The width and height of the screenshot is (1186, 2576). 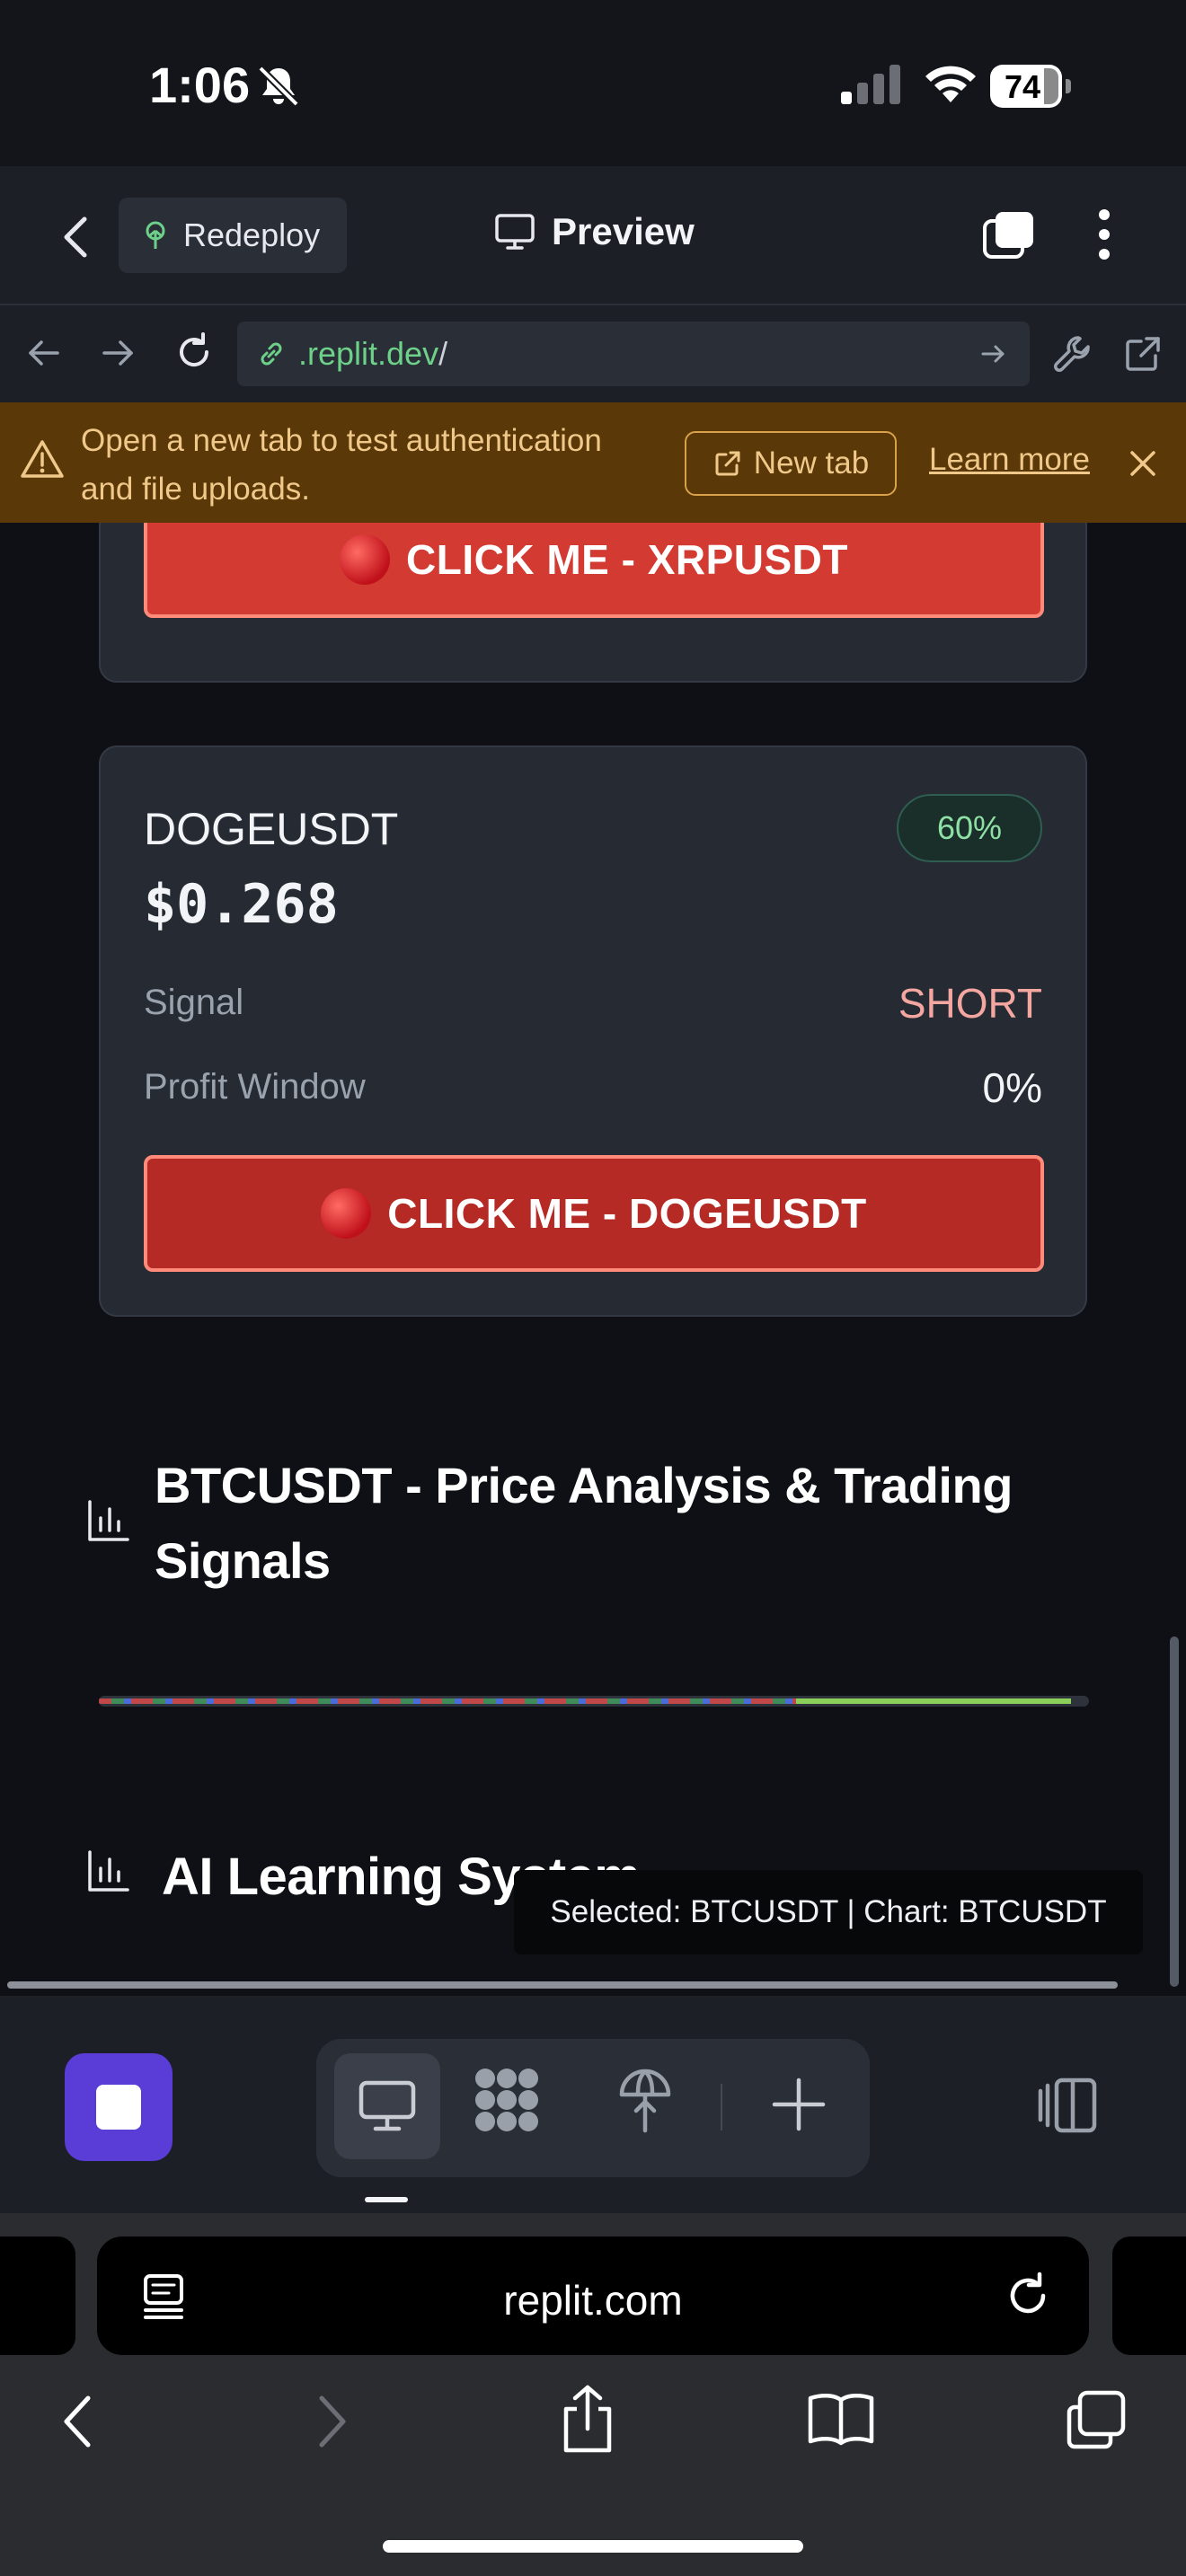 What do you see at coordinates (332, 2424) in the screenshot?
I see `safari-forward-icon` at bounding box center [332, 2424].